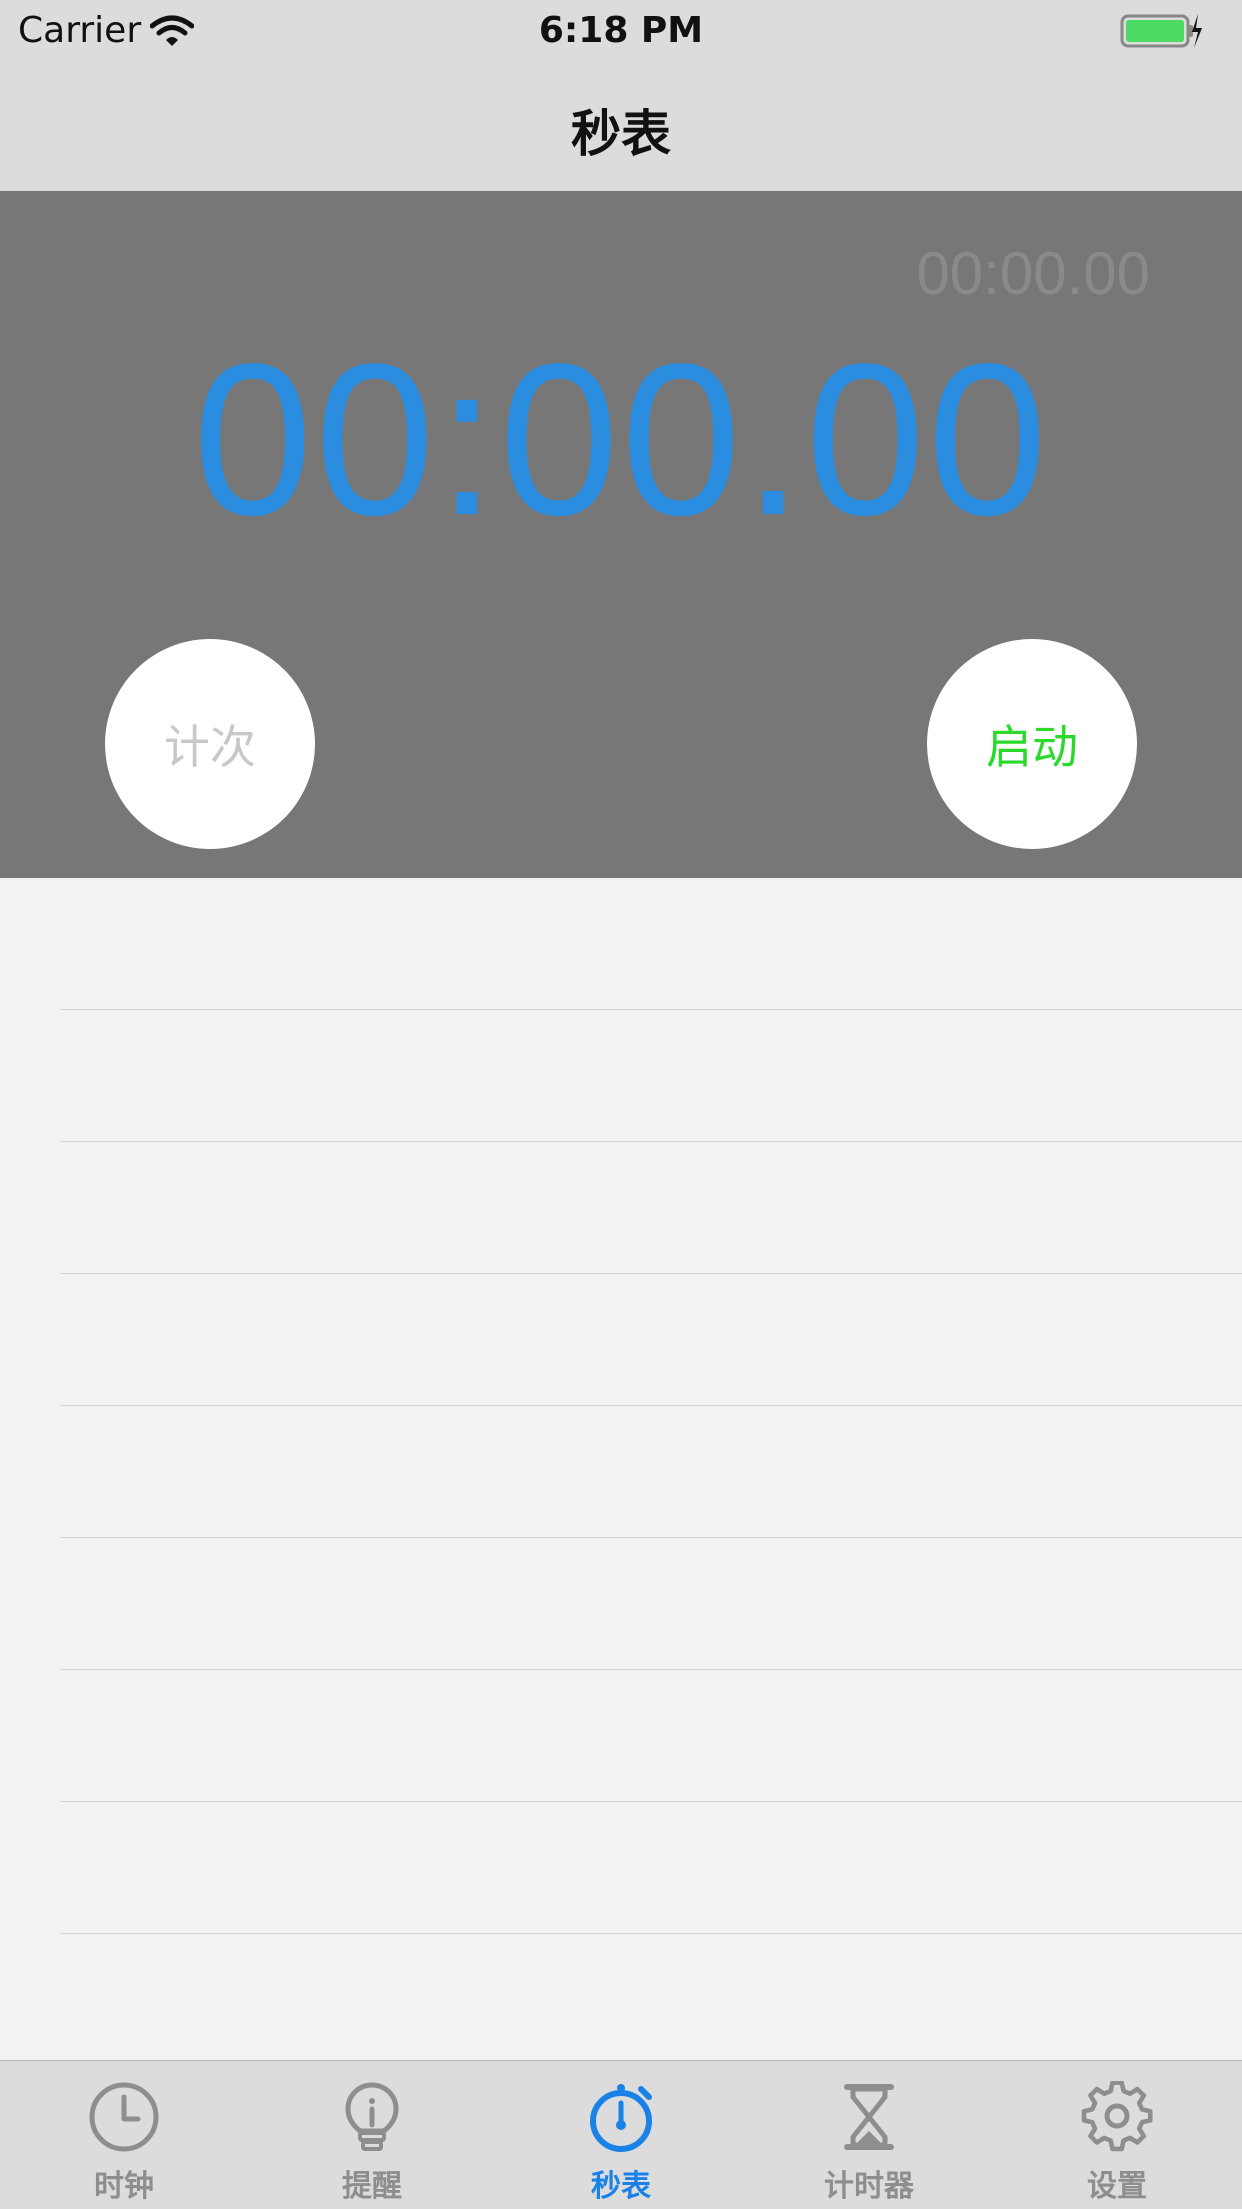 The width and height of the screenshot is (1242, 2209). I want to click on tab-timer: 计时器, so click(869, 2135).